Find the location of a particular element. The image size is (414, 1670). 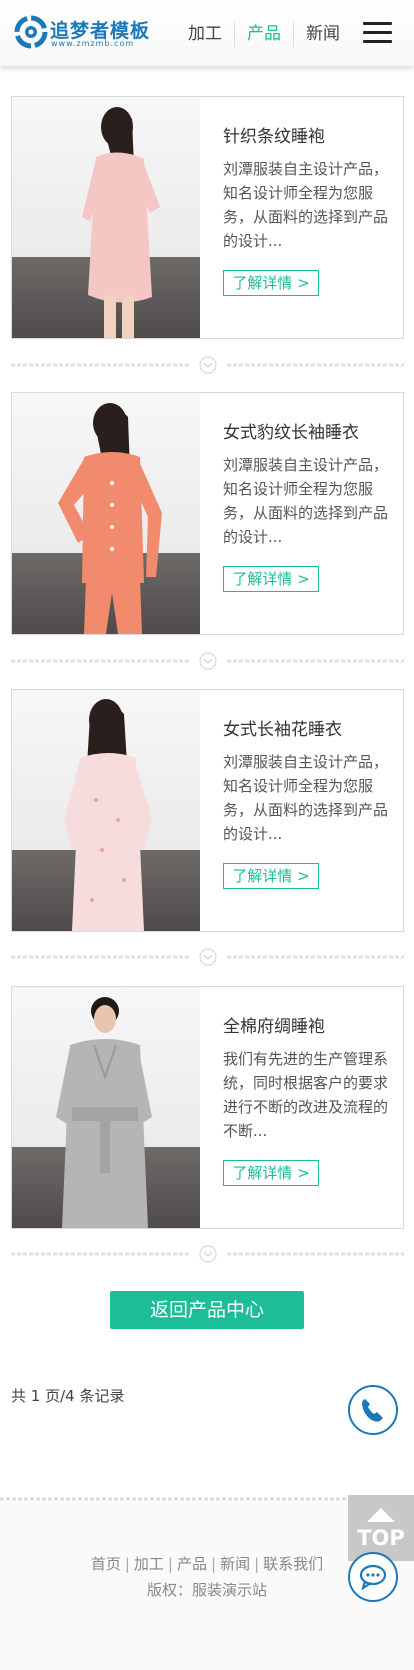

nav-item-products: 产品 is located at coordinates (263, 34).